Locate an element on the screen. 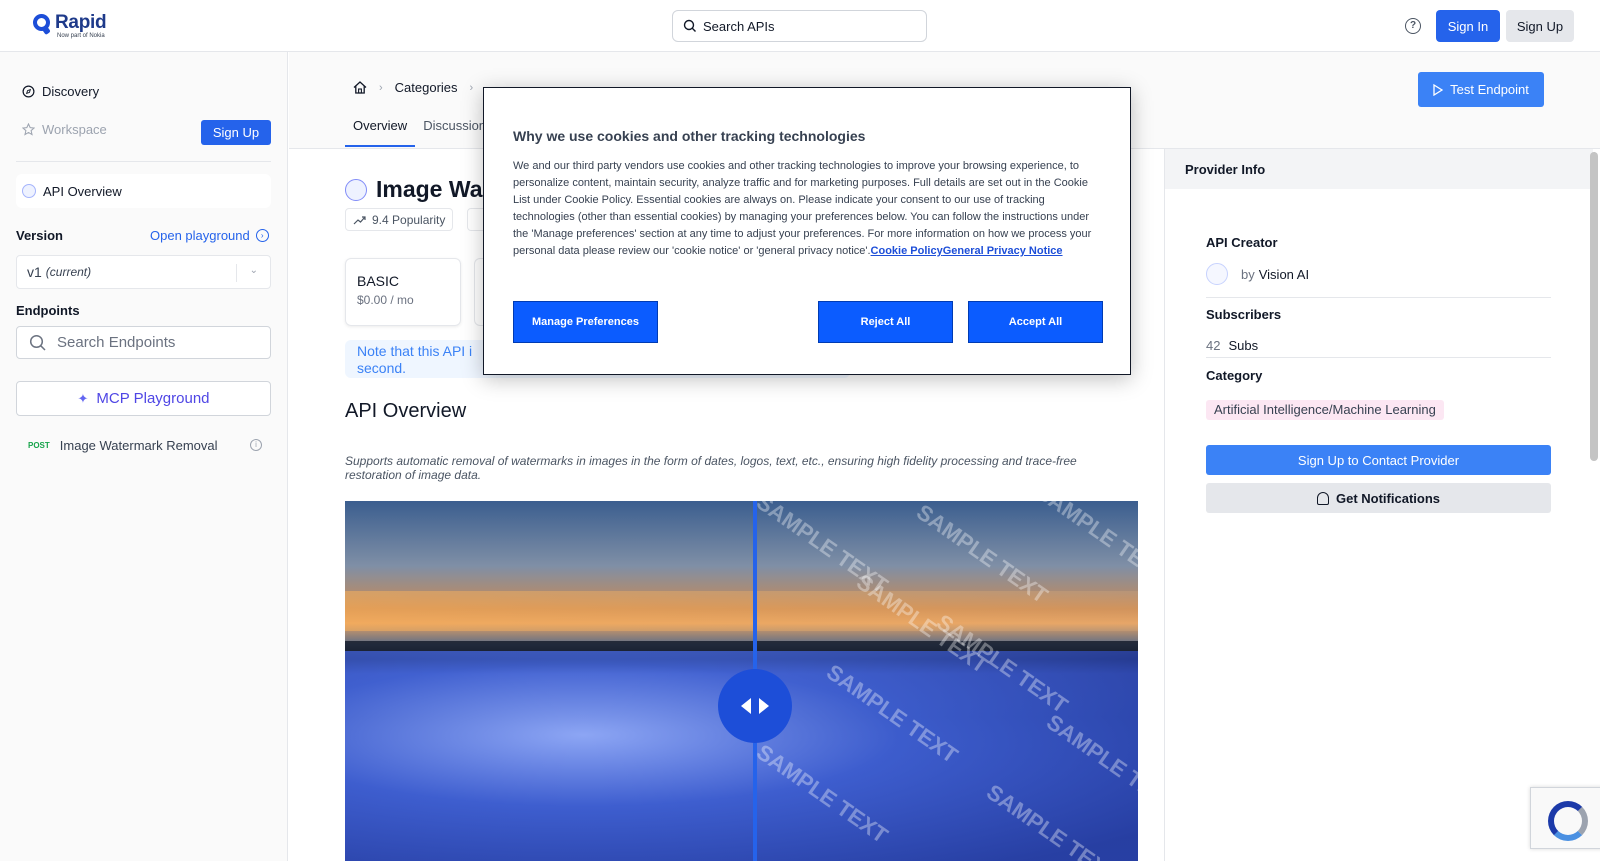  provider-avatar is located at coordinates (1217, 274).